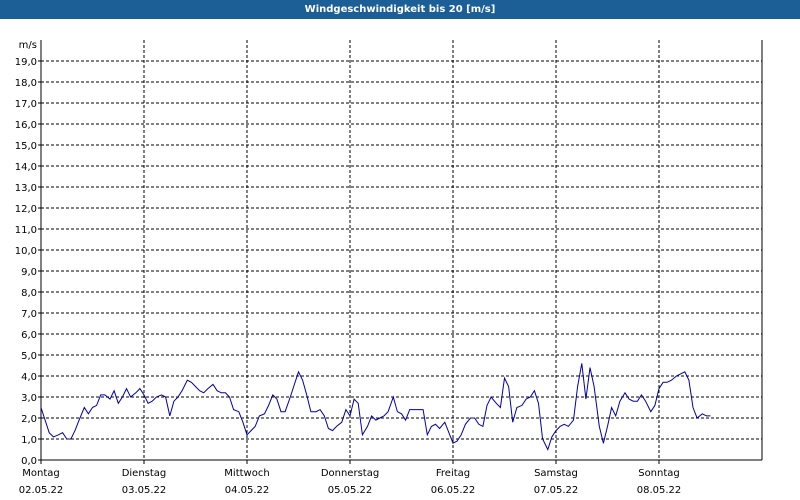  What do you see at coordinates (26, 251) in the screenshot?
I see `y-tick-label: 10,0` at bounding box center [26, 251].